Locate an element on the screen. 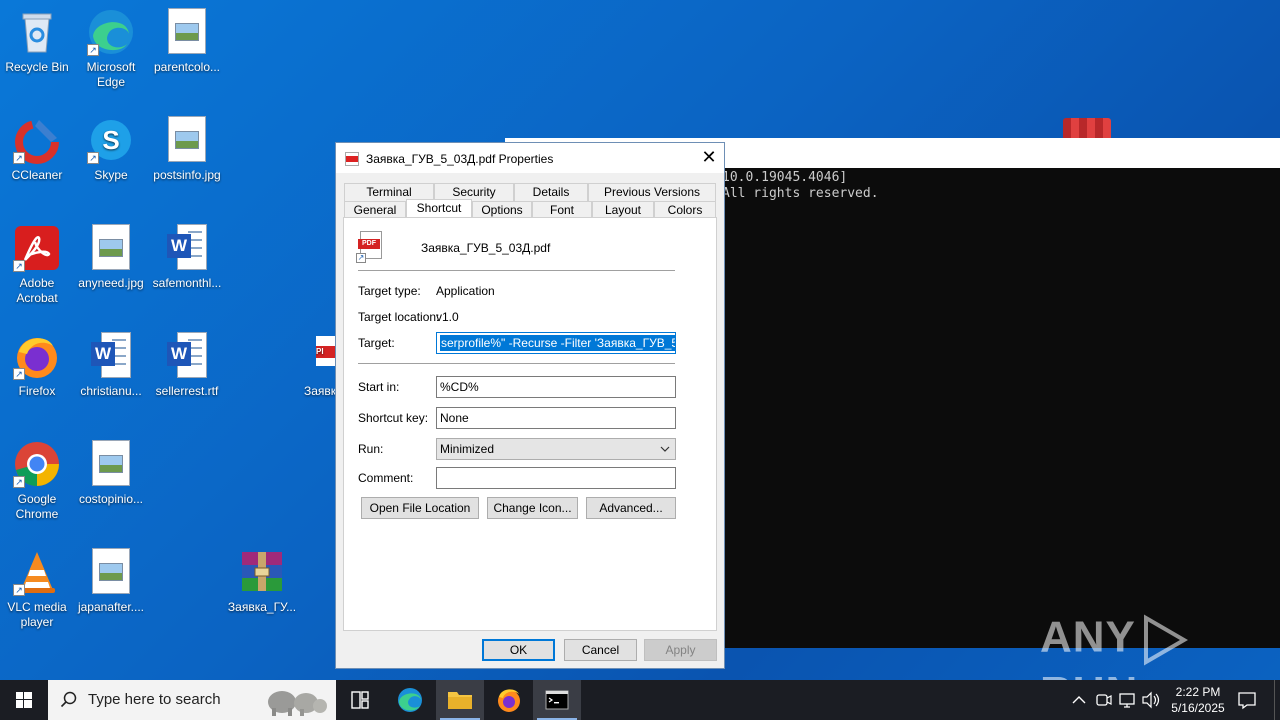  vlc-icon: ↗ is located at coordinates (37, 572).